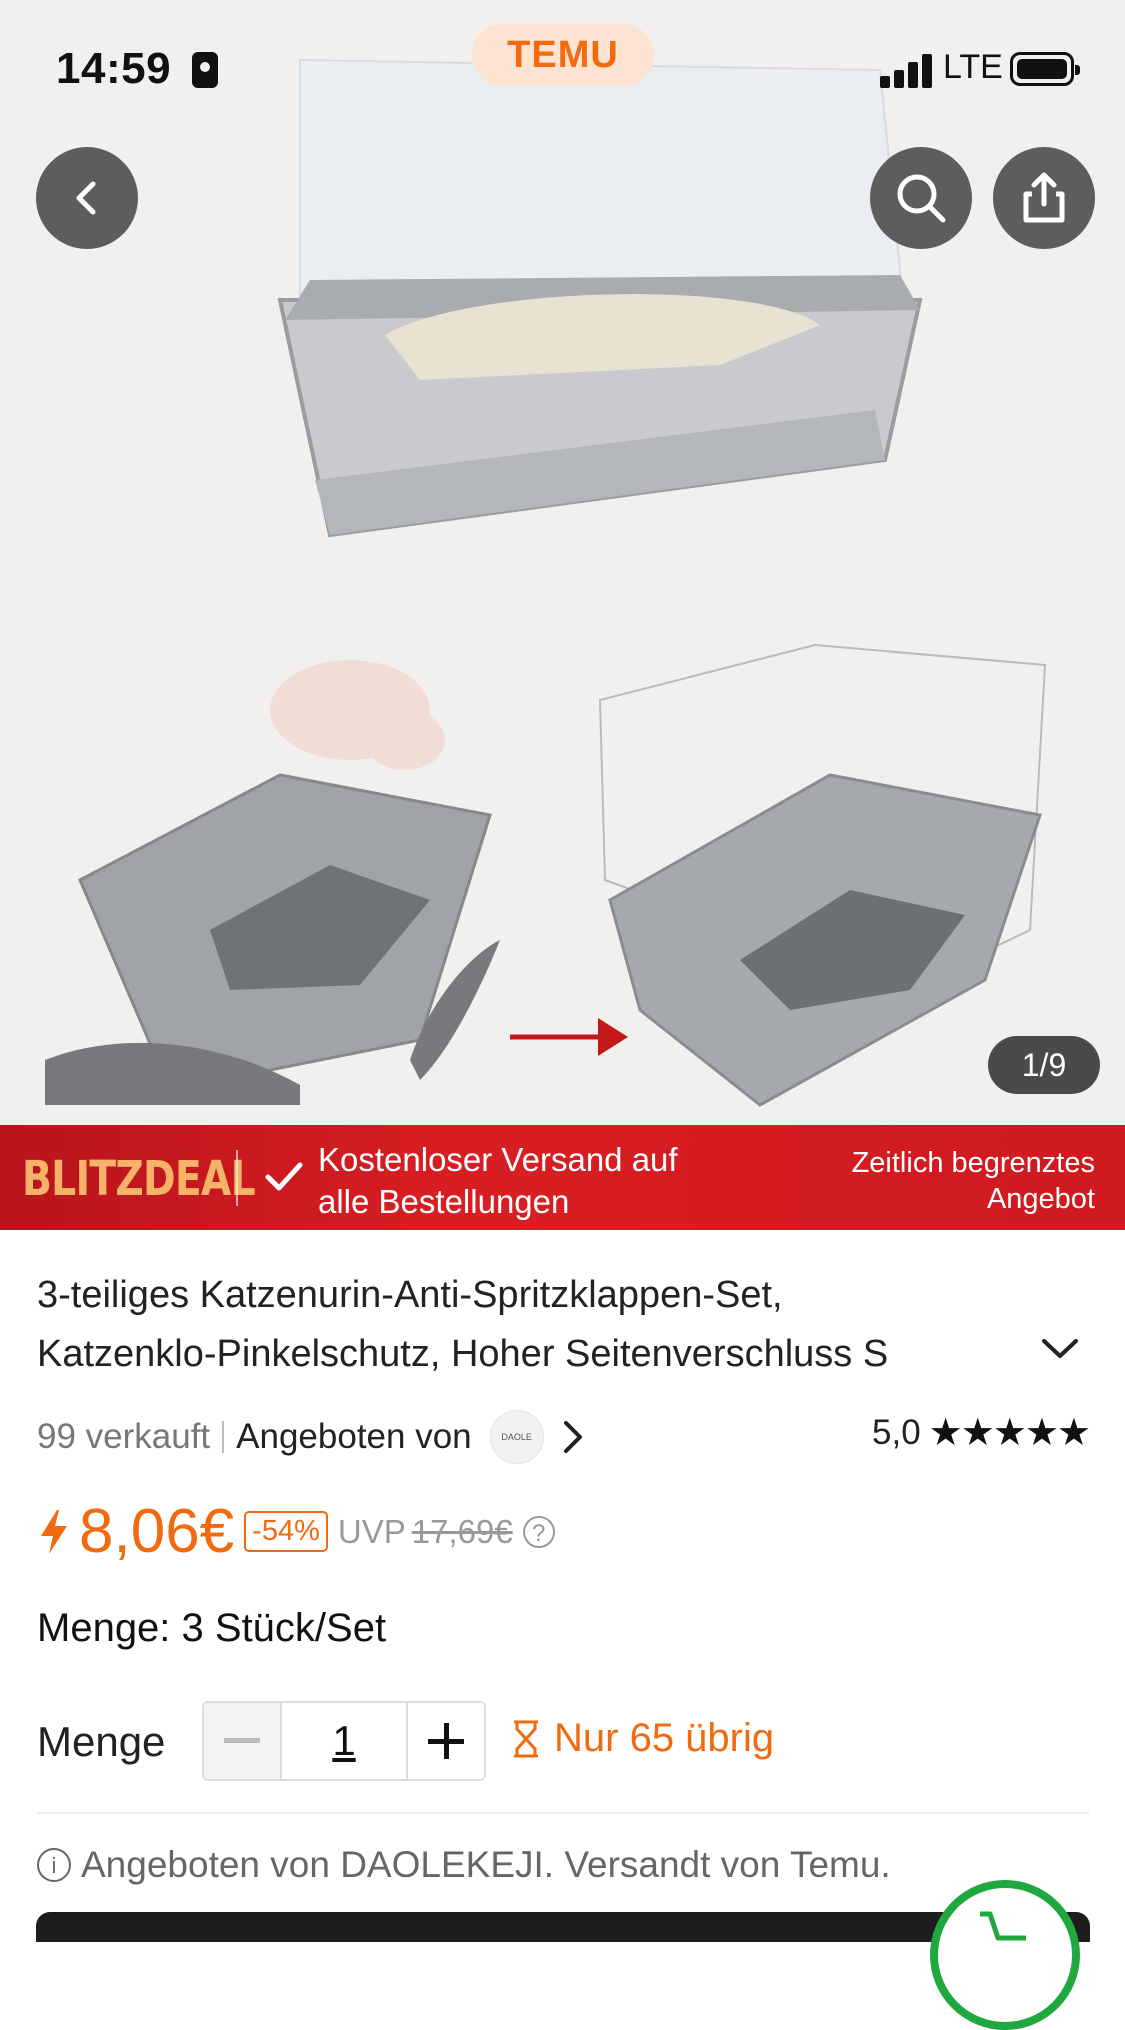 The image size is (1125, 2030). I want to click on check-icon, so click(284, 1176).